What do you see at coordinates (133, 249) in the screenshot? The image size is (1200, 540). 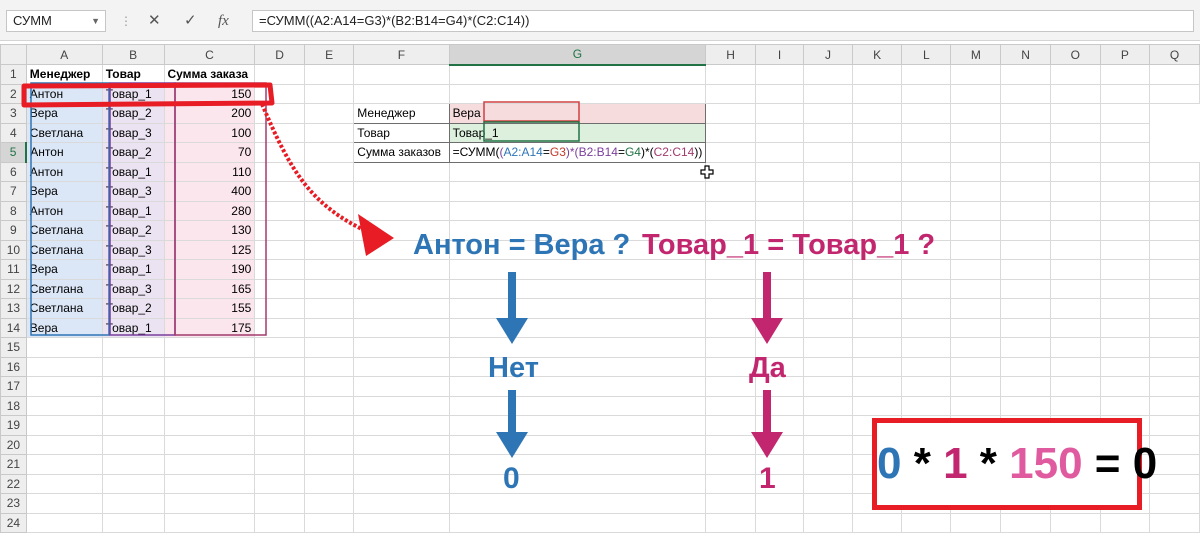 I see `product-cell: Товар_3` at bounding box center [133, 249].